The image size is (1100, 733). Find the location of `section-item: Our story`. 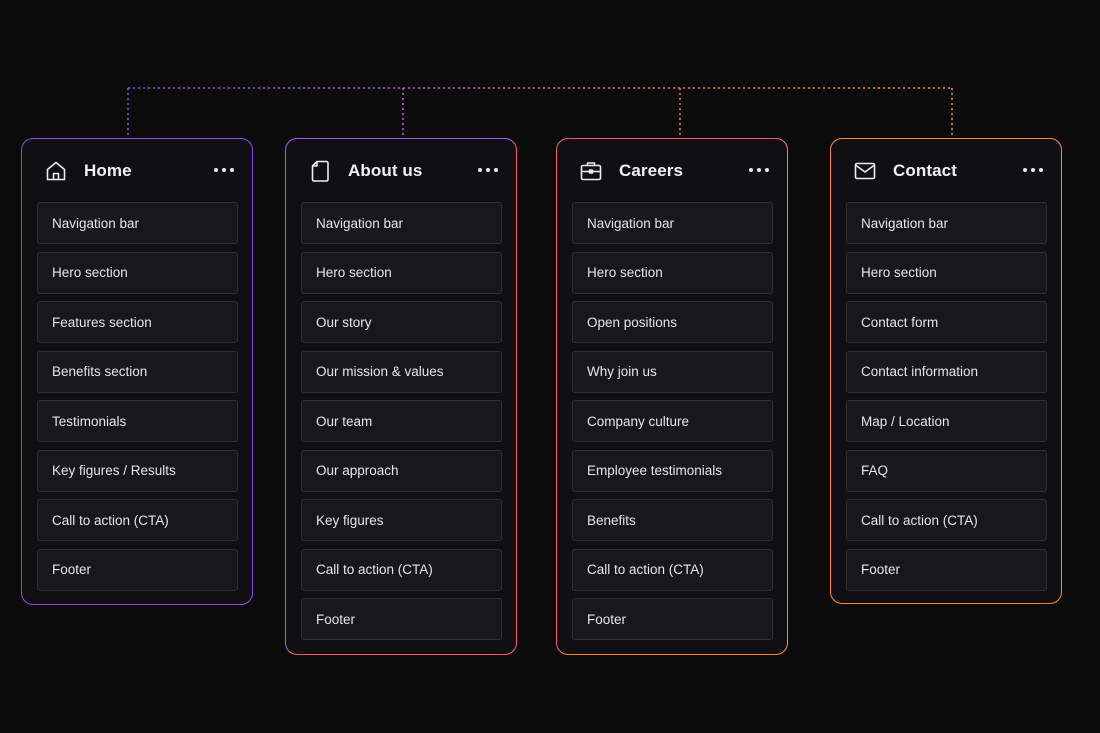

section-item: Our story is located at coordinates (401, 322).